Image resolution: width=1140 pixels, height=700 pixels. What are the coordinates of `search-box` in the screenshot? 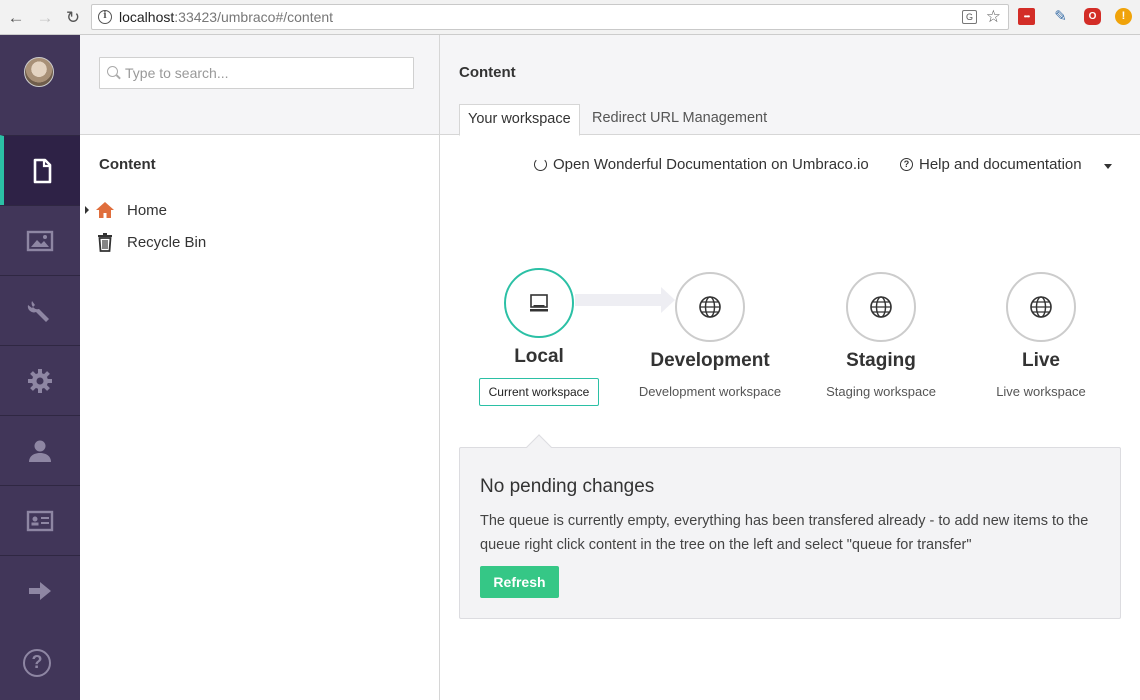 It's located at (256, 73).